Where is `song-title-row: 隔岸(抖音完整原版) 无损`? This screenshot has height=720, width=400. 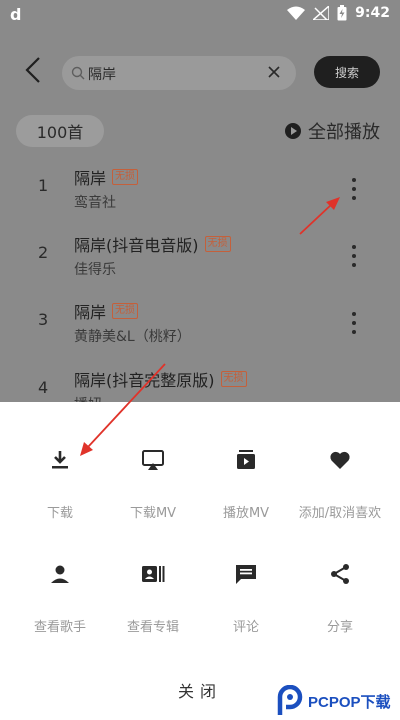 song-title-row: 隔岸(抖音完整原版) 无损 is located at coordinates (160, 379).